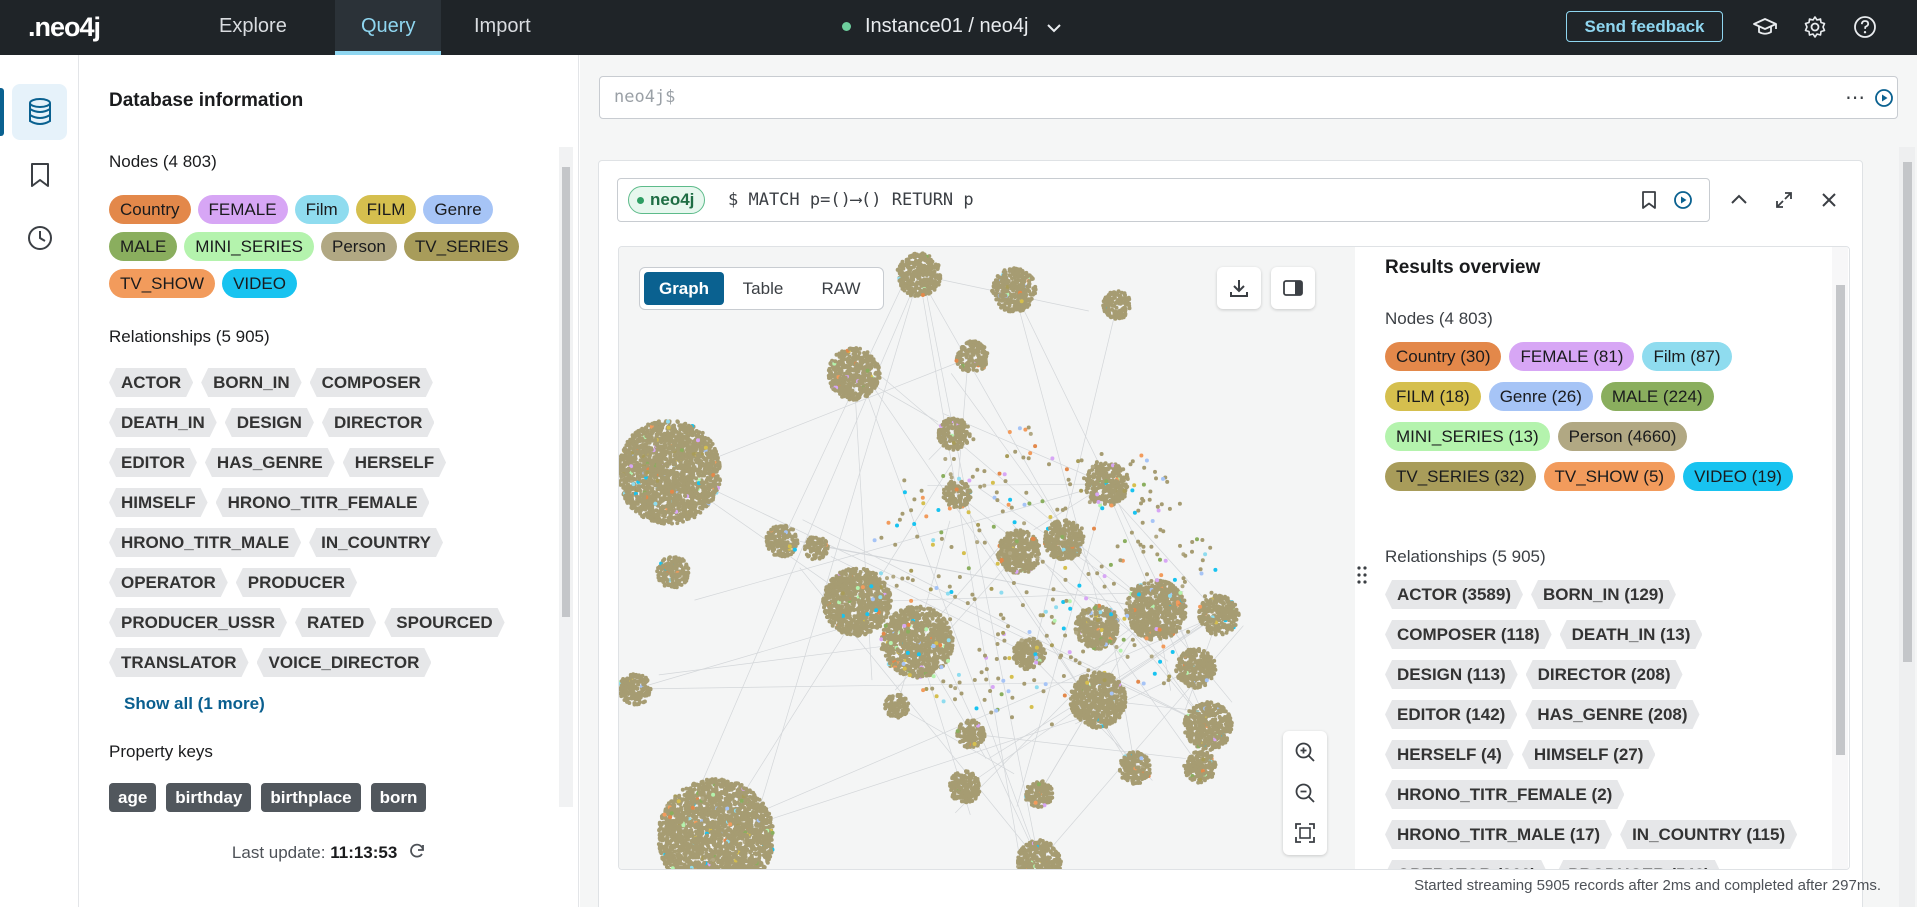  What do you see at coordinates (1765, 27) in the screenshot?
I see `graduation-cap-icon` at bounding box center [1765, 27].